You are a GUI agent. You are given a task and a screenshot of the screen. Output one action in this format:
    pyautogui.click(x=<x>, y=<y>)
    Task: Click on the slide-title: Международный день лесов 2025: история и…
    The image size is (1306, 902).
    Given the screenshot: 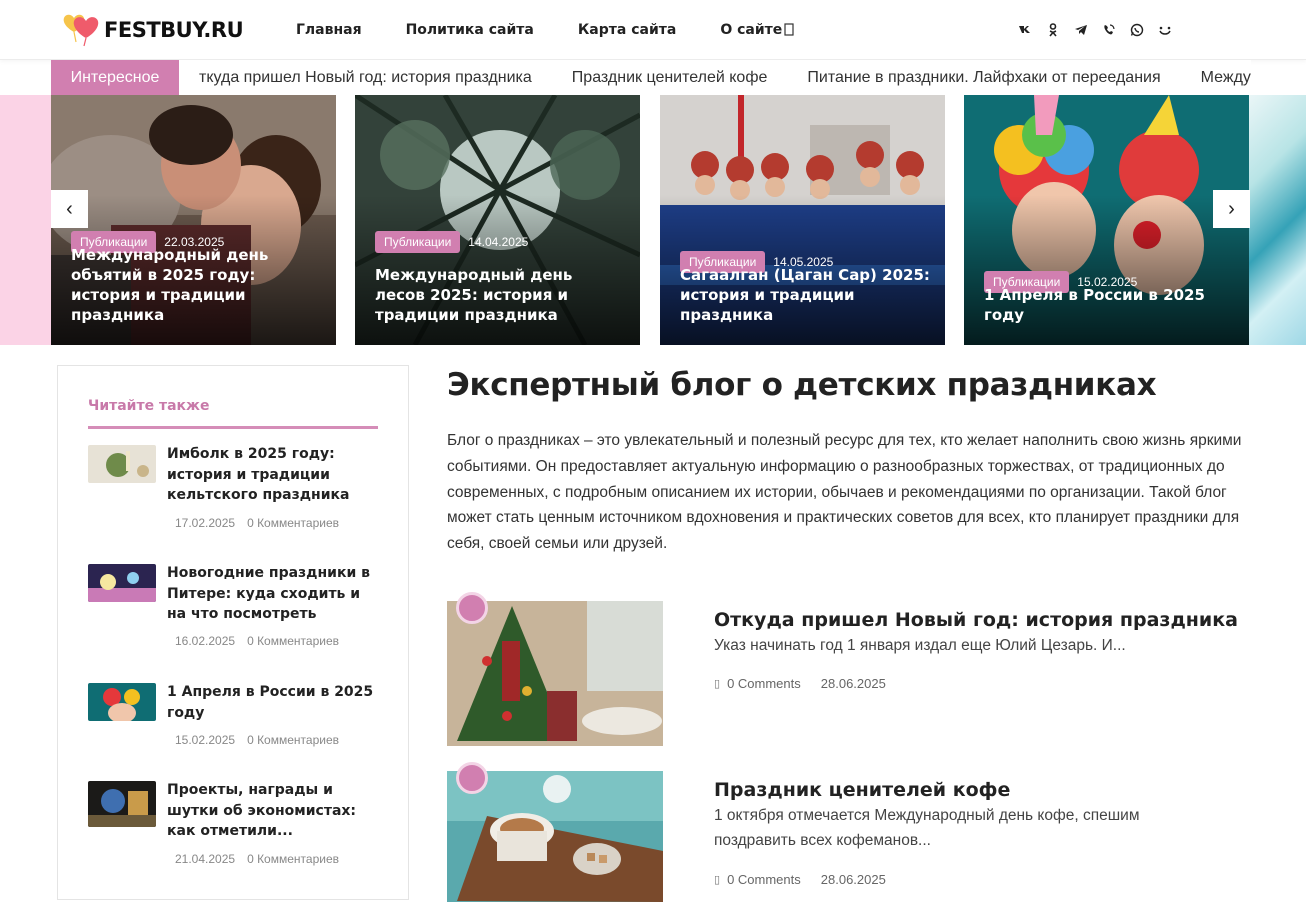 What is the action you would take?
    pyautogui.click(x=500, y=295)
    